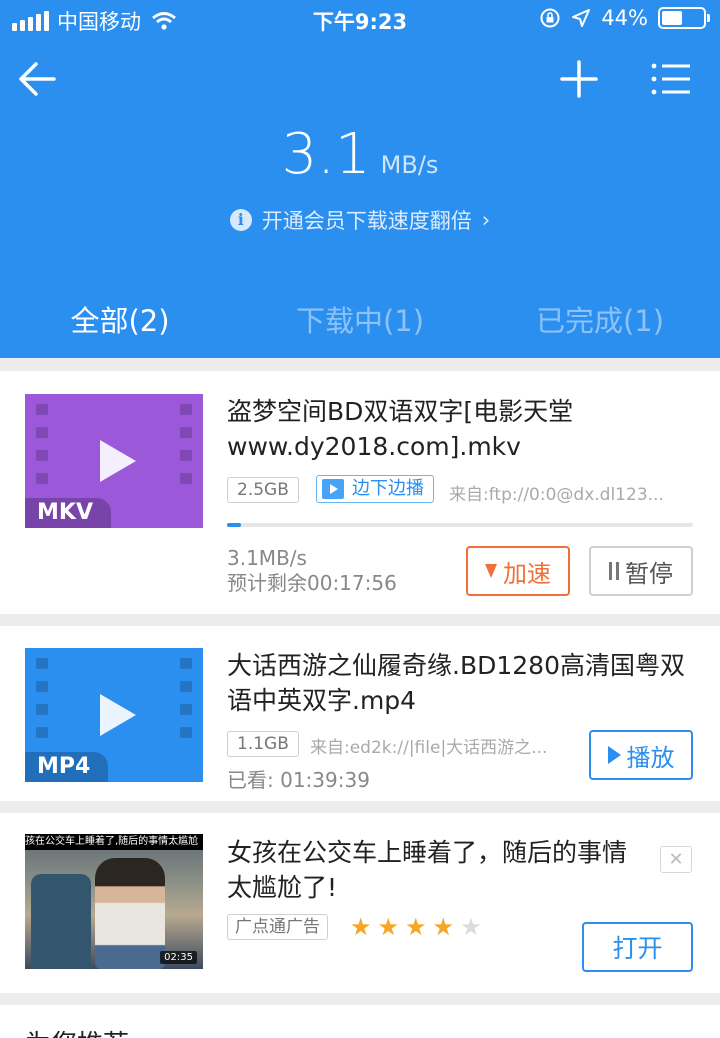  I want to click on stream-label: 边下边播, so click(388, 488).